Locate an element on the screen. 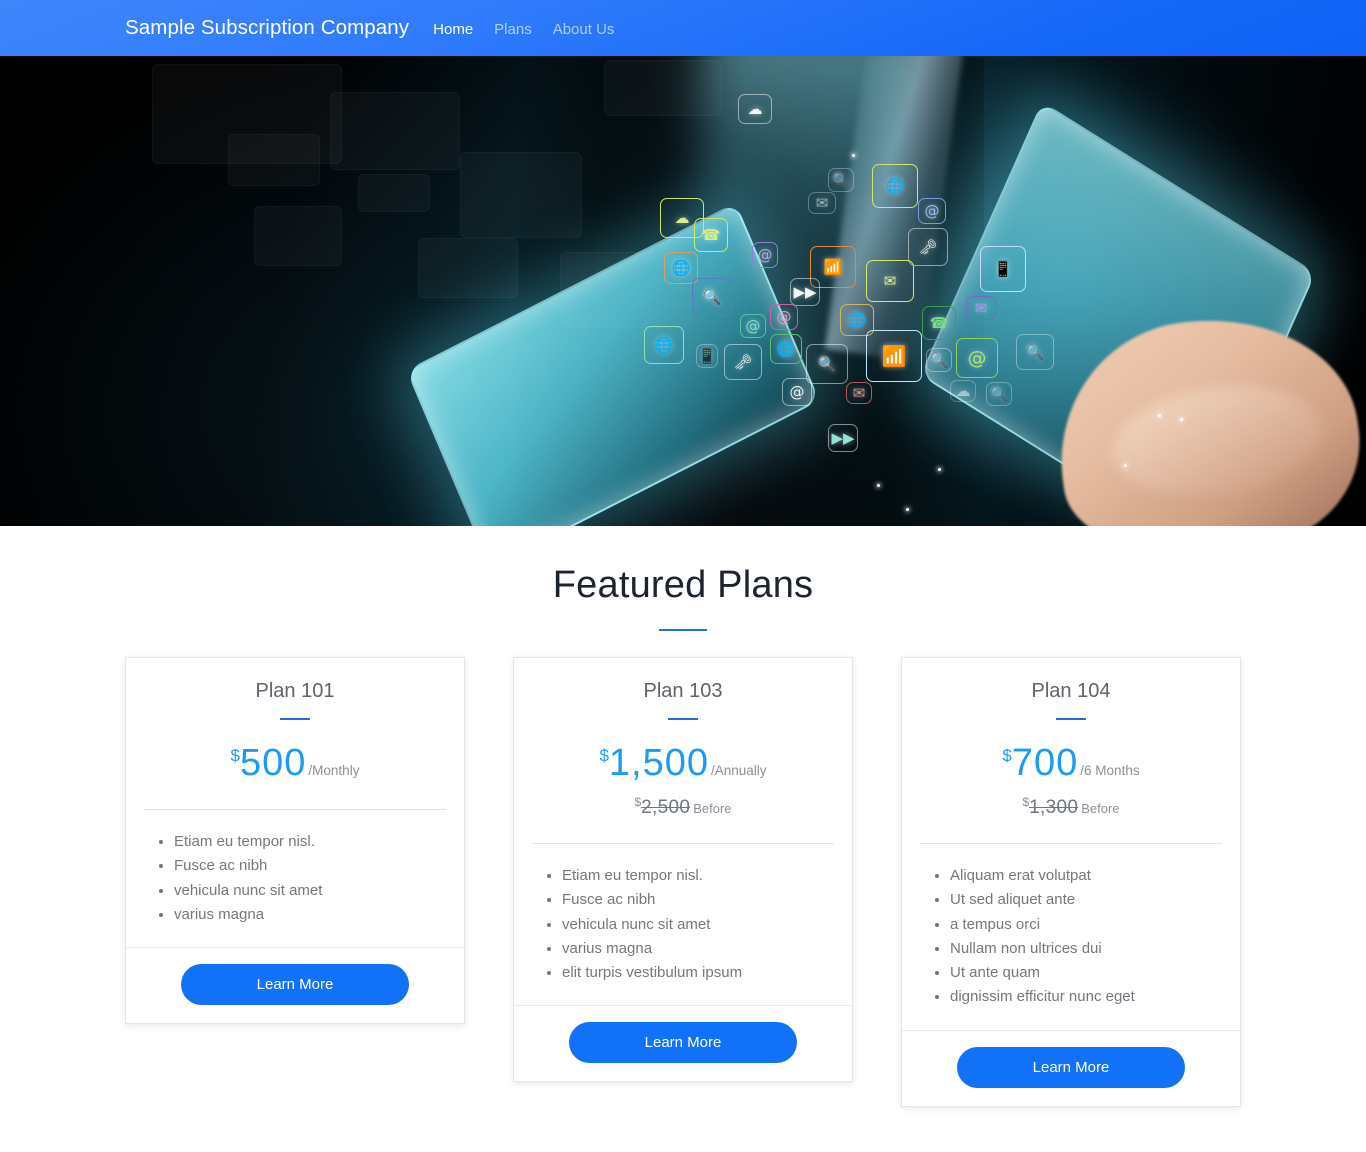  list-item: dignissim efficitur nunc eget is located at coordinates (1086, 997).